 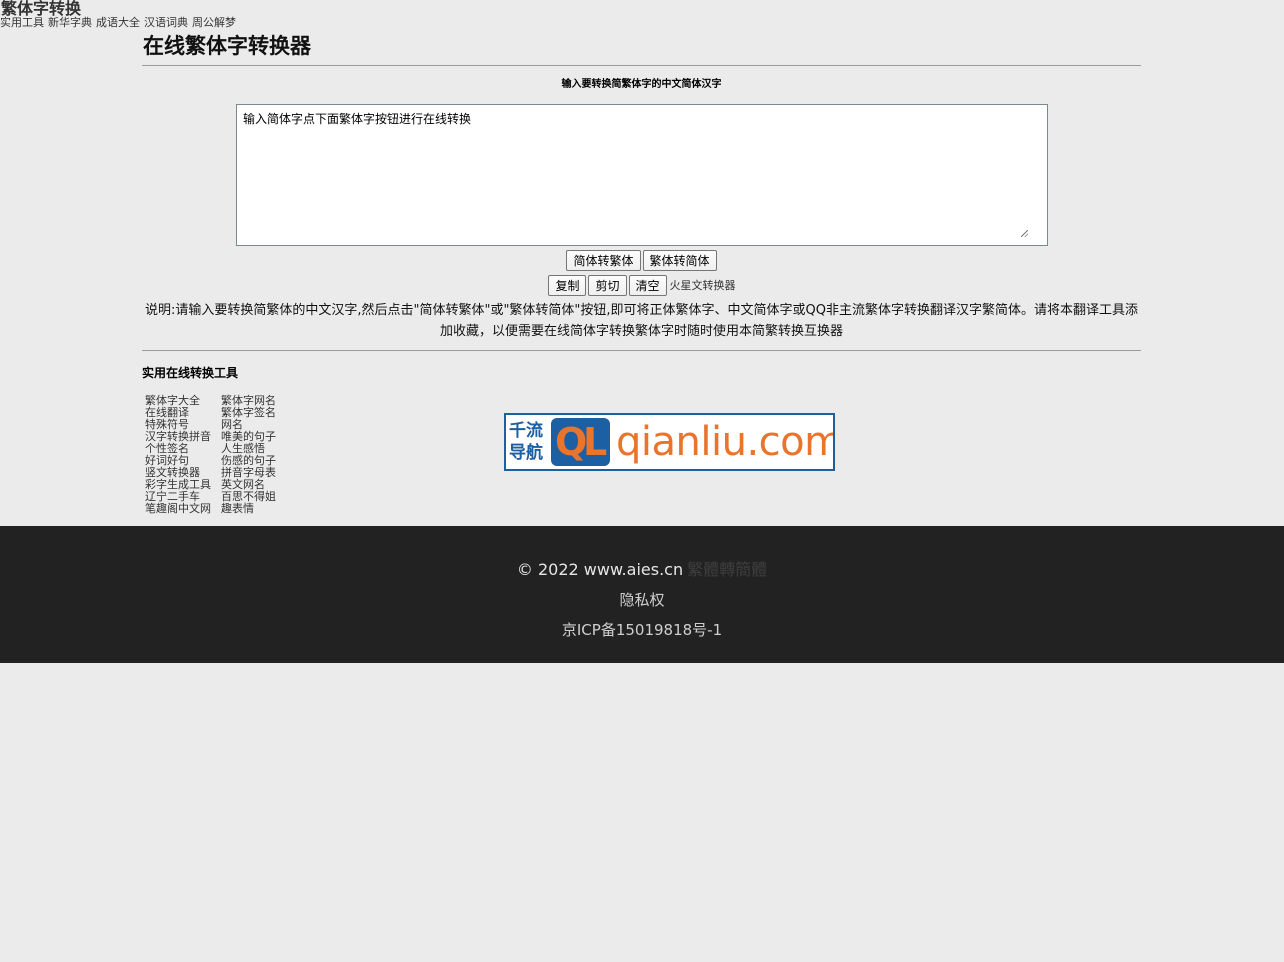 I want to click on ql-logo-icon: Q L, so click(x=580, y=442).